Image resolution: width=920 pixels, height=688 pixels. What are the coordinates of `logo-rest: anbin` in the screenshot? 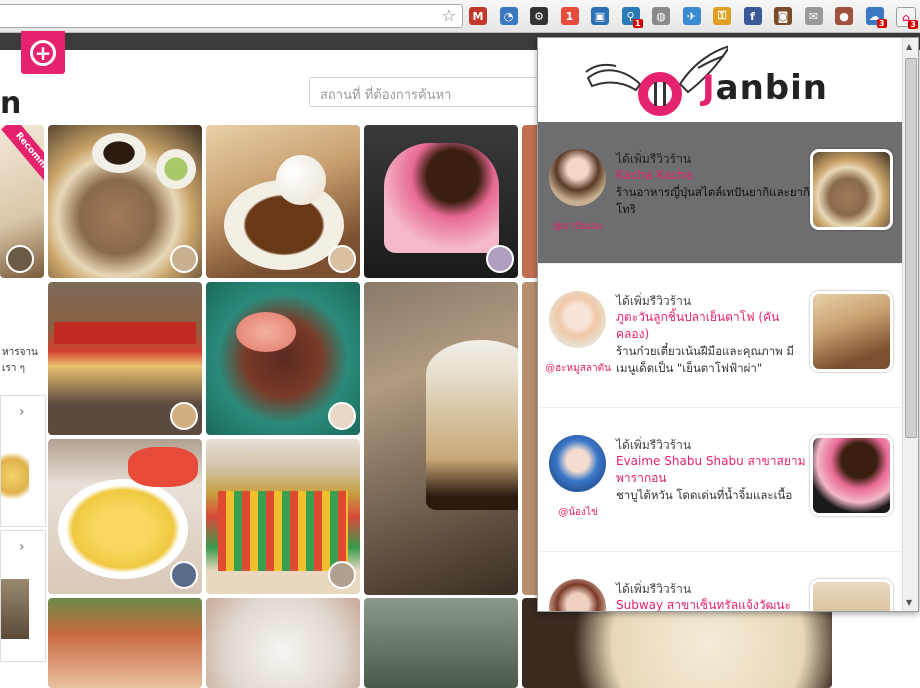 It's located at (772, 88).